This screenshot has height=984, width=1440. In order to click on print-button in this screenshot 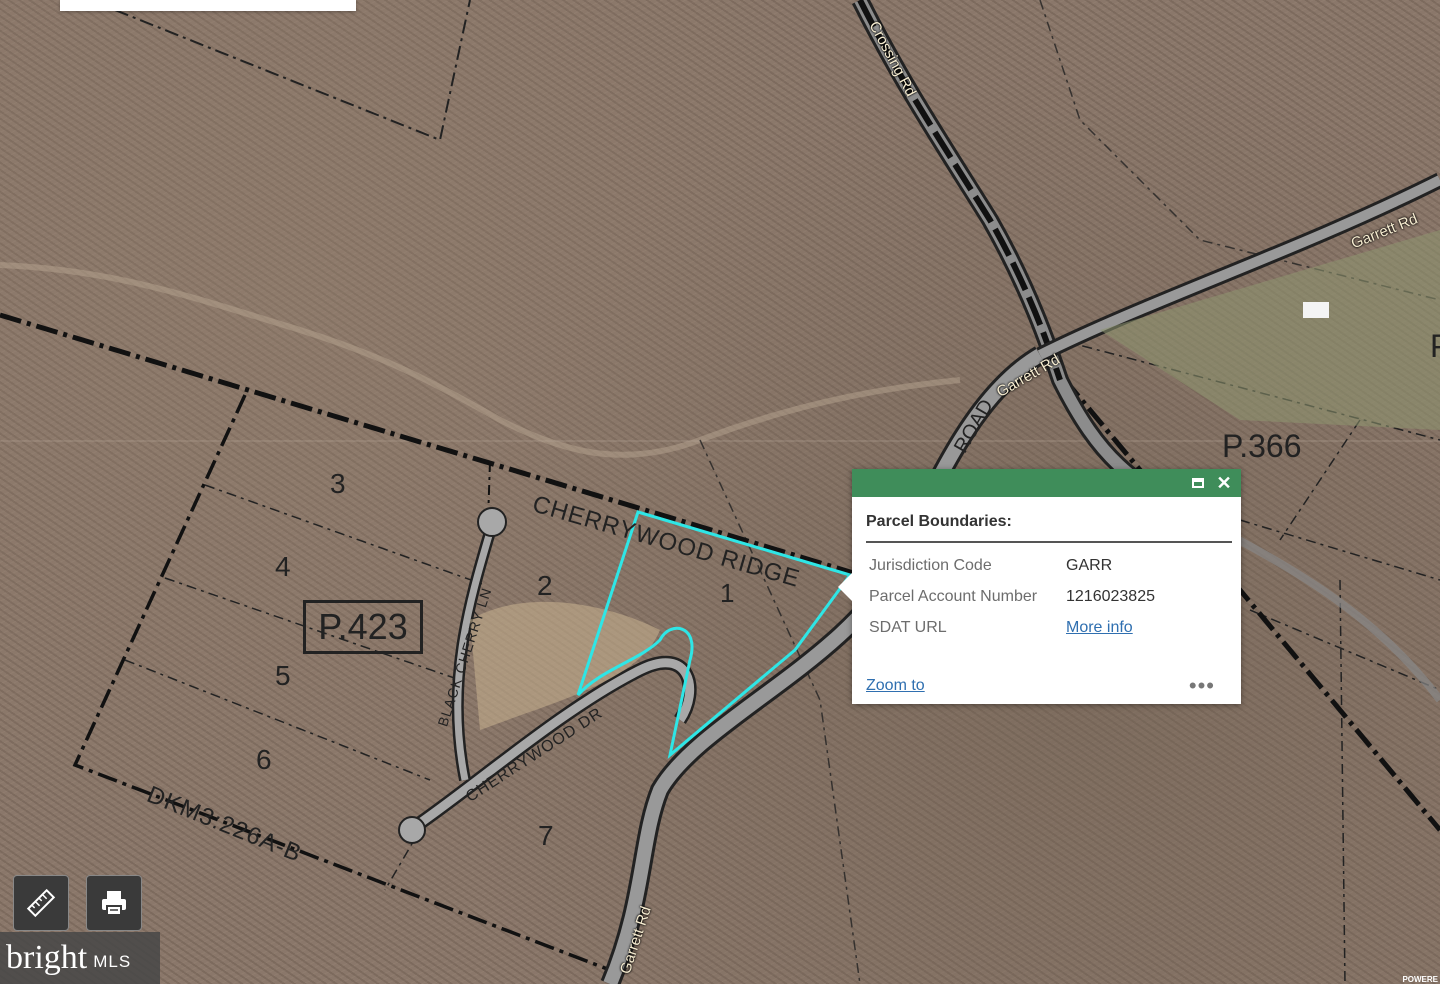, I will do `click(114, 903)`.